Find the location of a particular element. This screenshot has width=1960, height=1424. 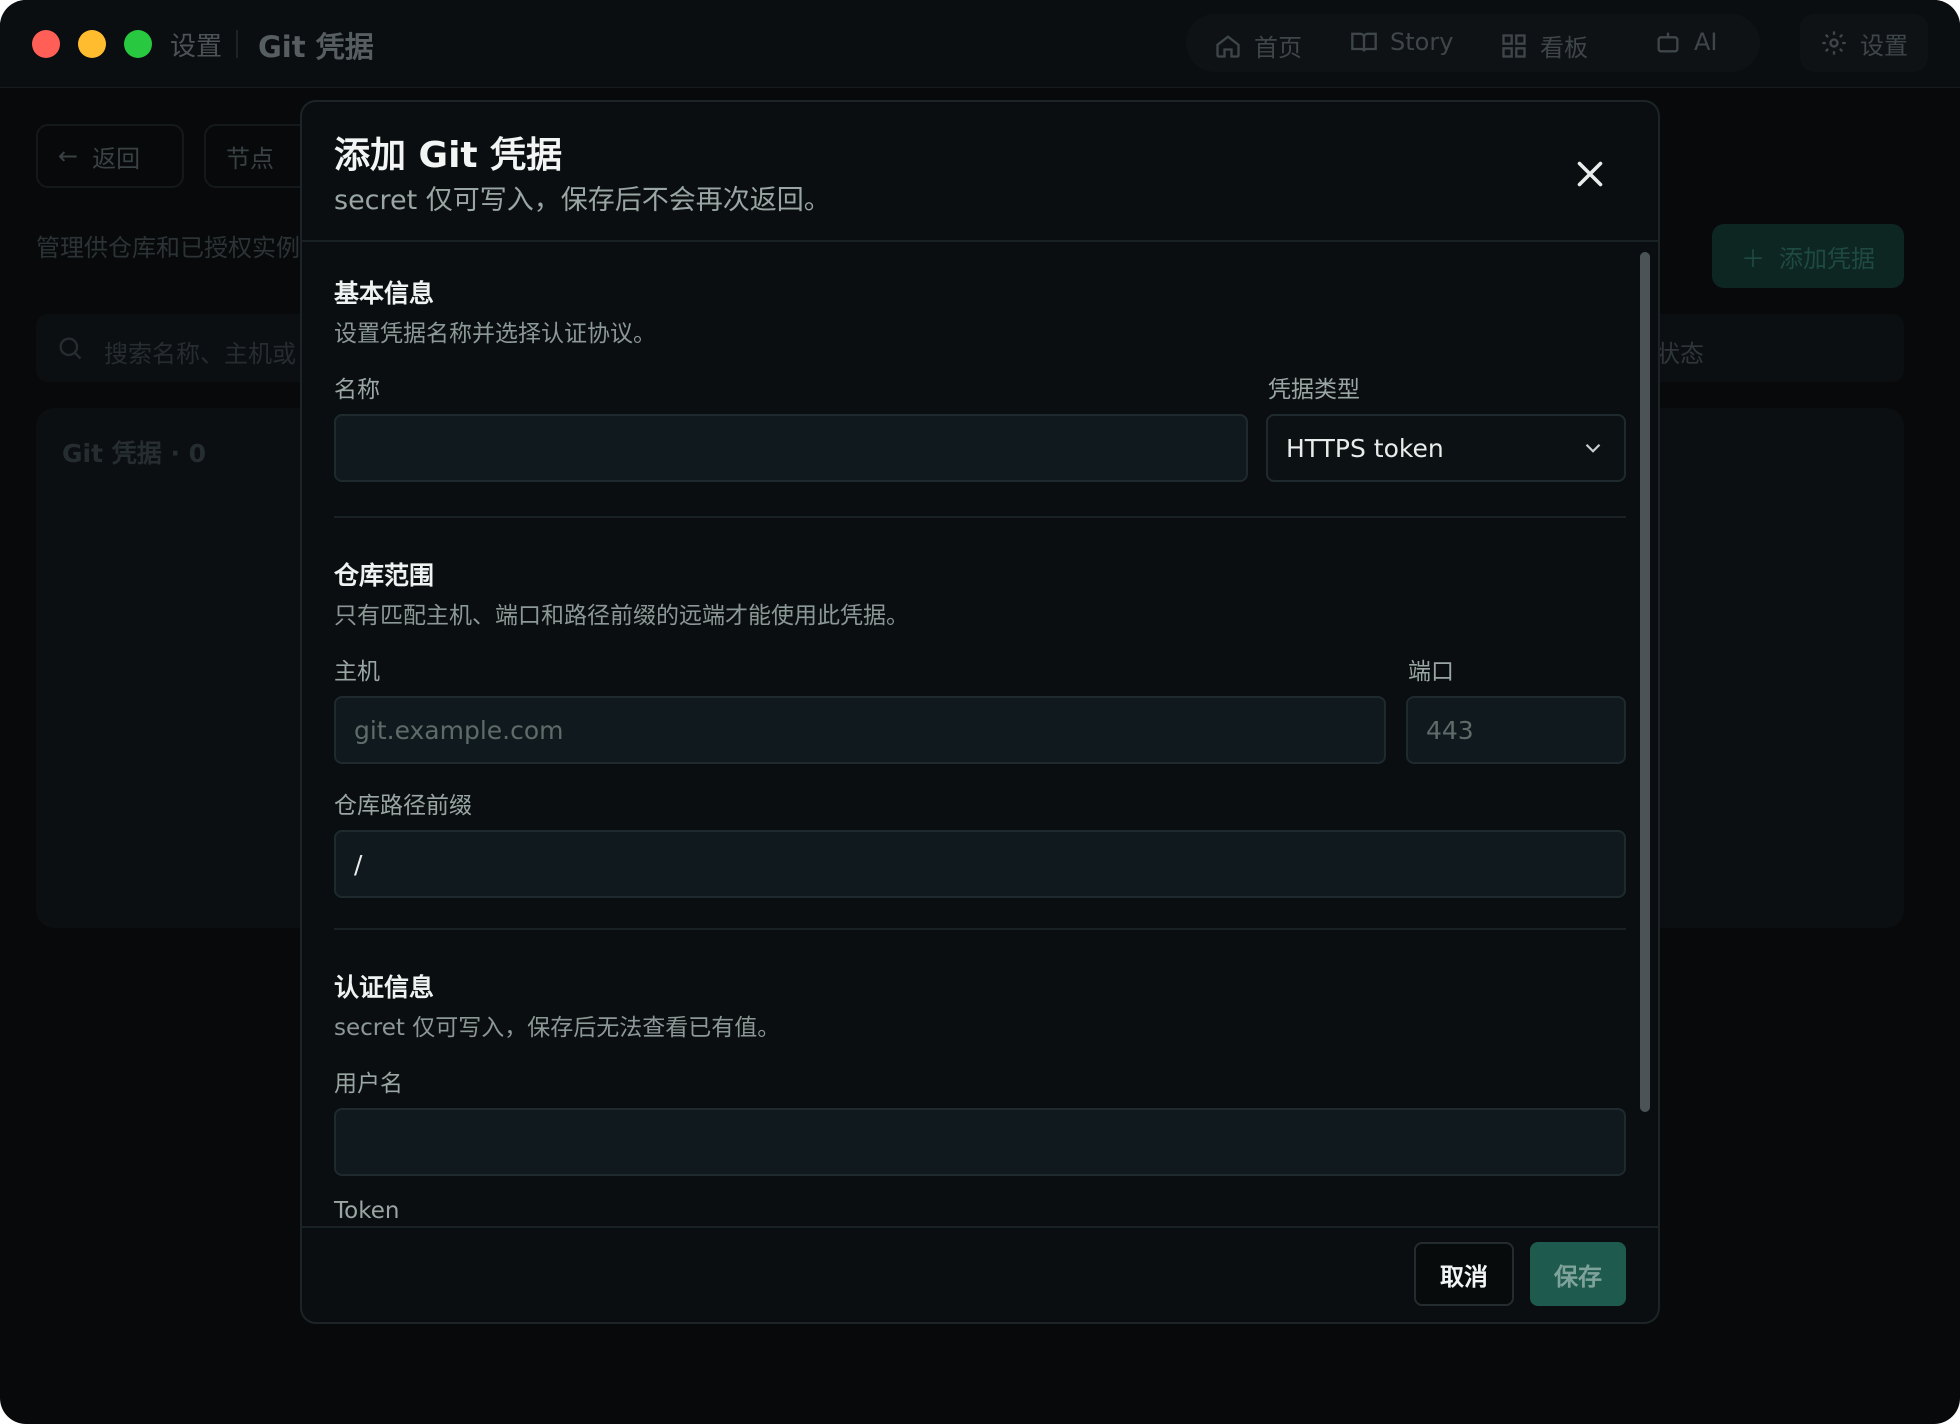

footer-divider is located at coordinates (980, 1227).